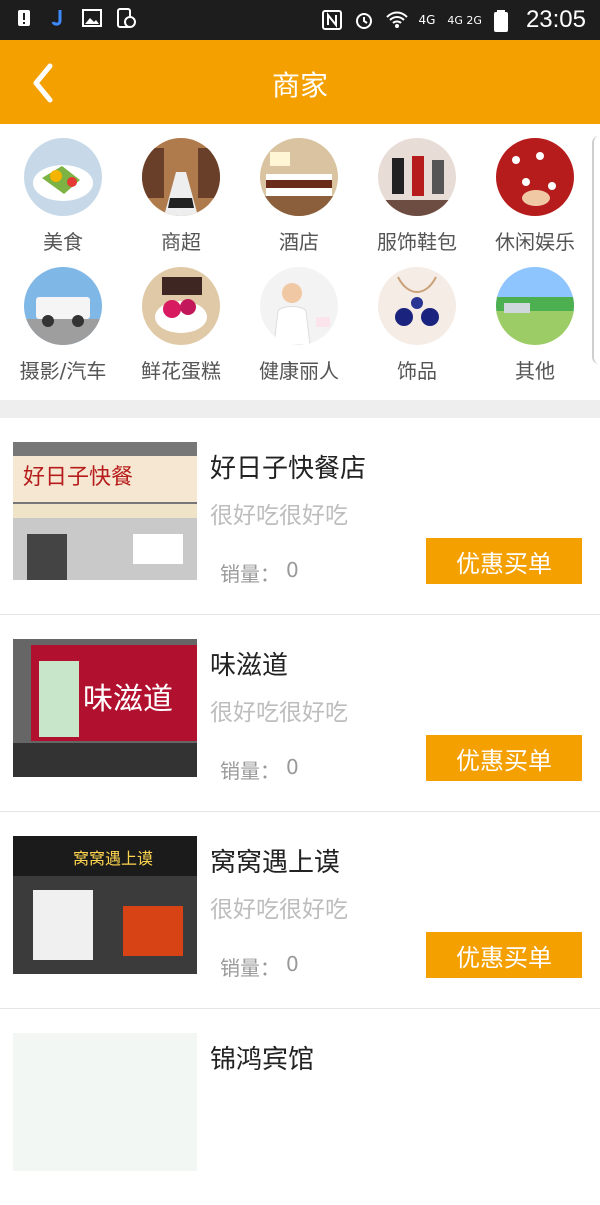  Describe the element at coordinates (63, 306) in the screenshot. I see `car-image` at that location.